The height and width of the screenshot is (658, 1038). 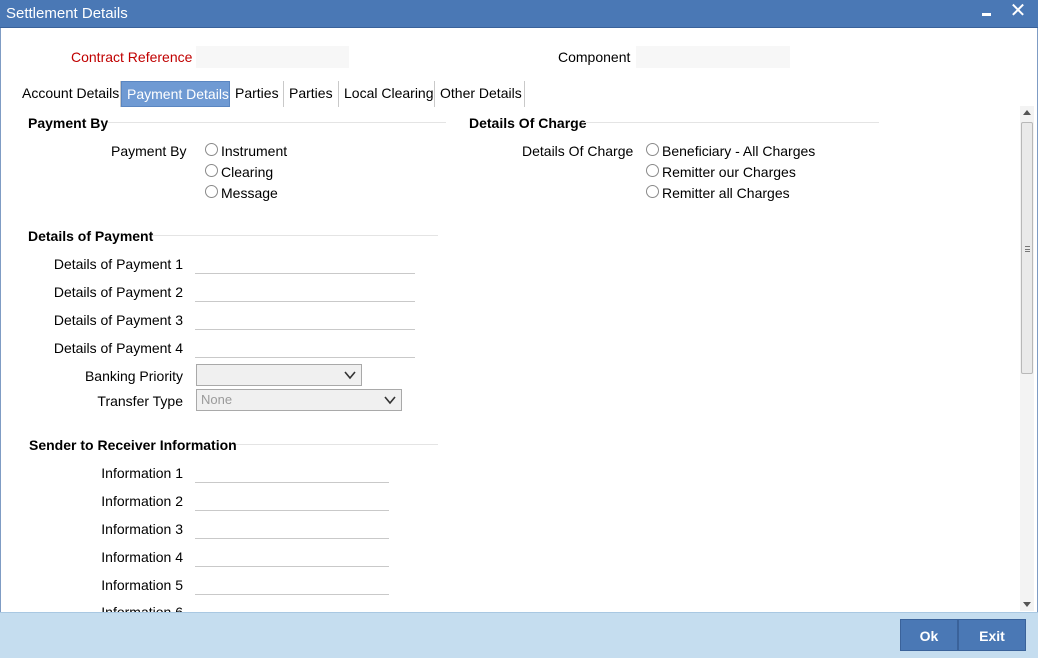 I want to click on tab-local-clearing: Local Clearing, so click(x=387, y=94).